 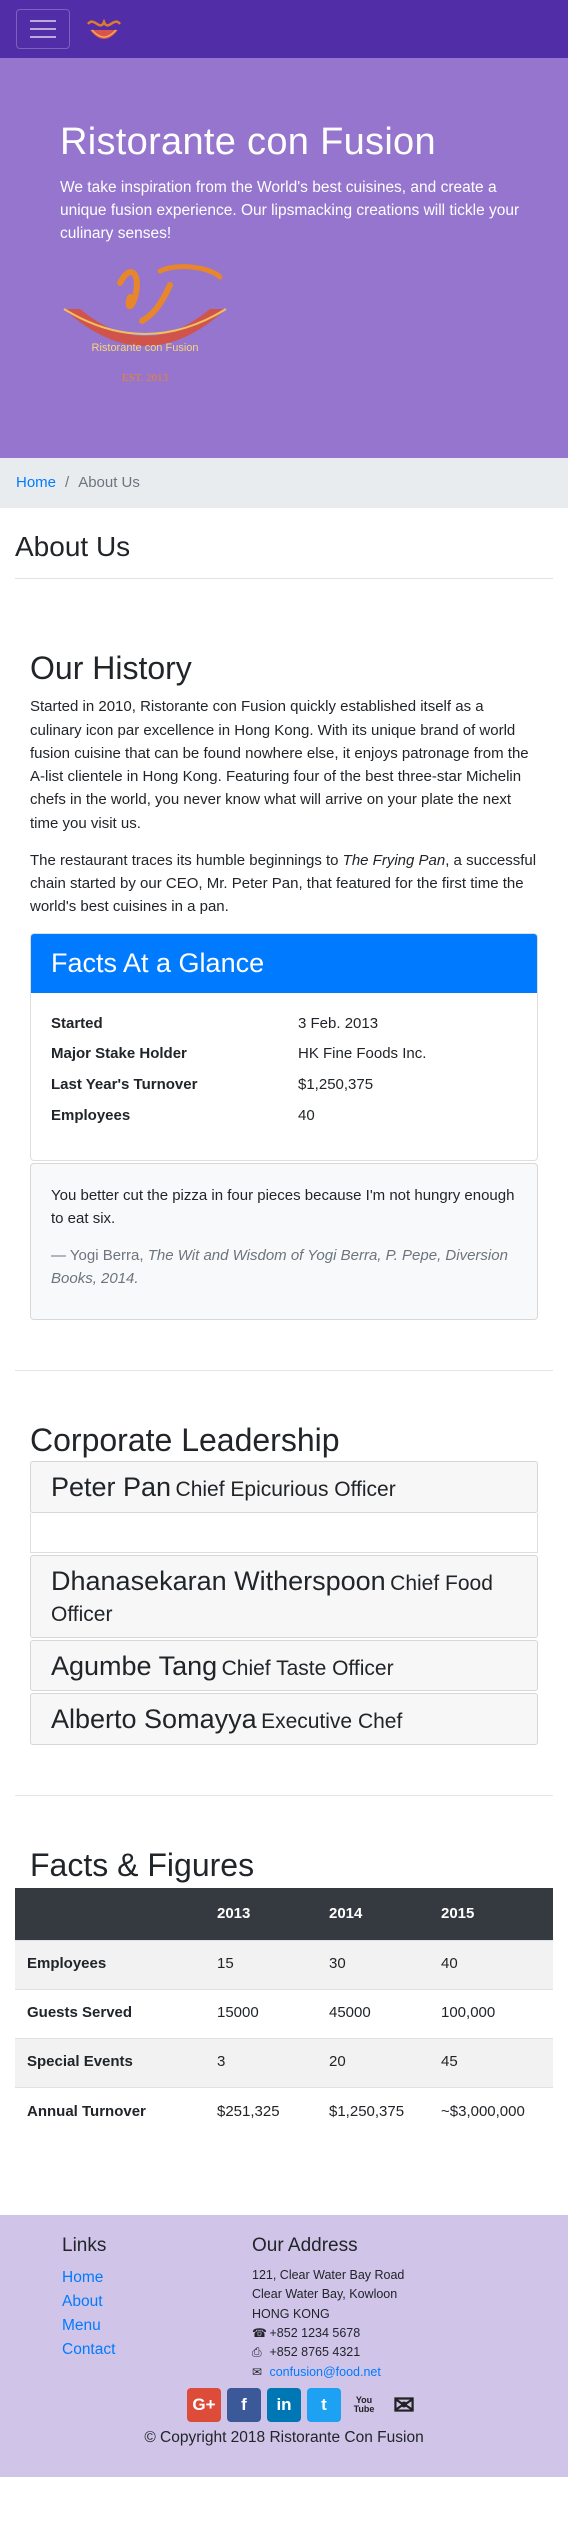 I want to click on table-row: Employees 15 30 40, so click(x=284, y=1964).